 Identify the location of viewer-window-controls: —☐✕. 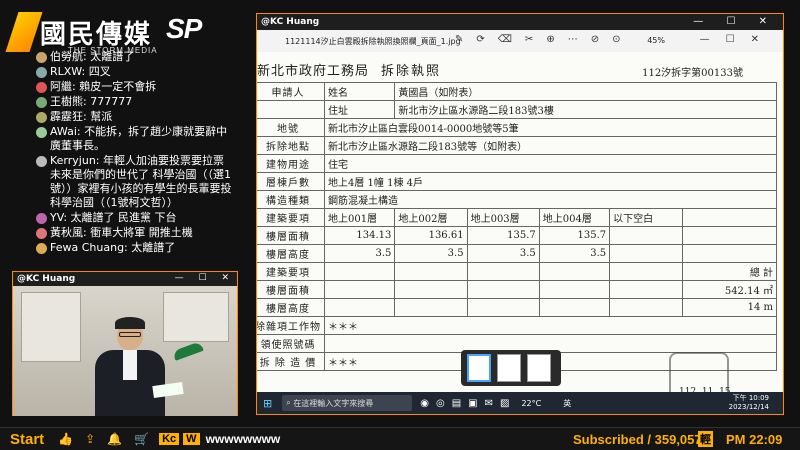
(737, 39).